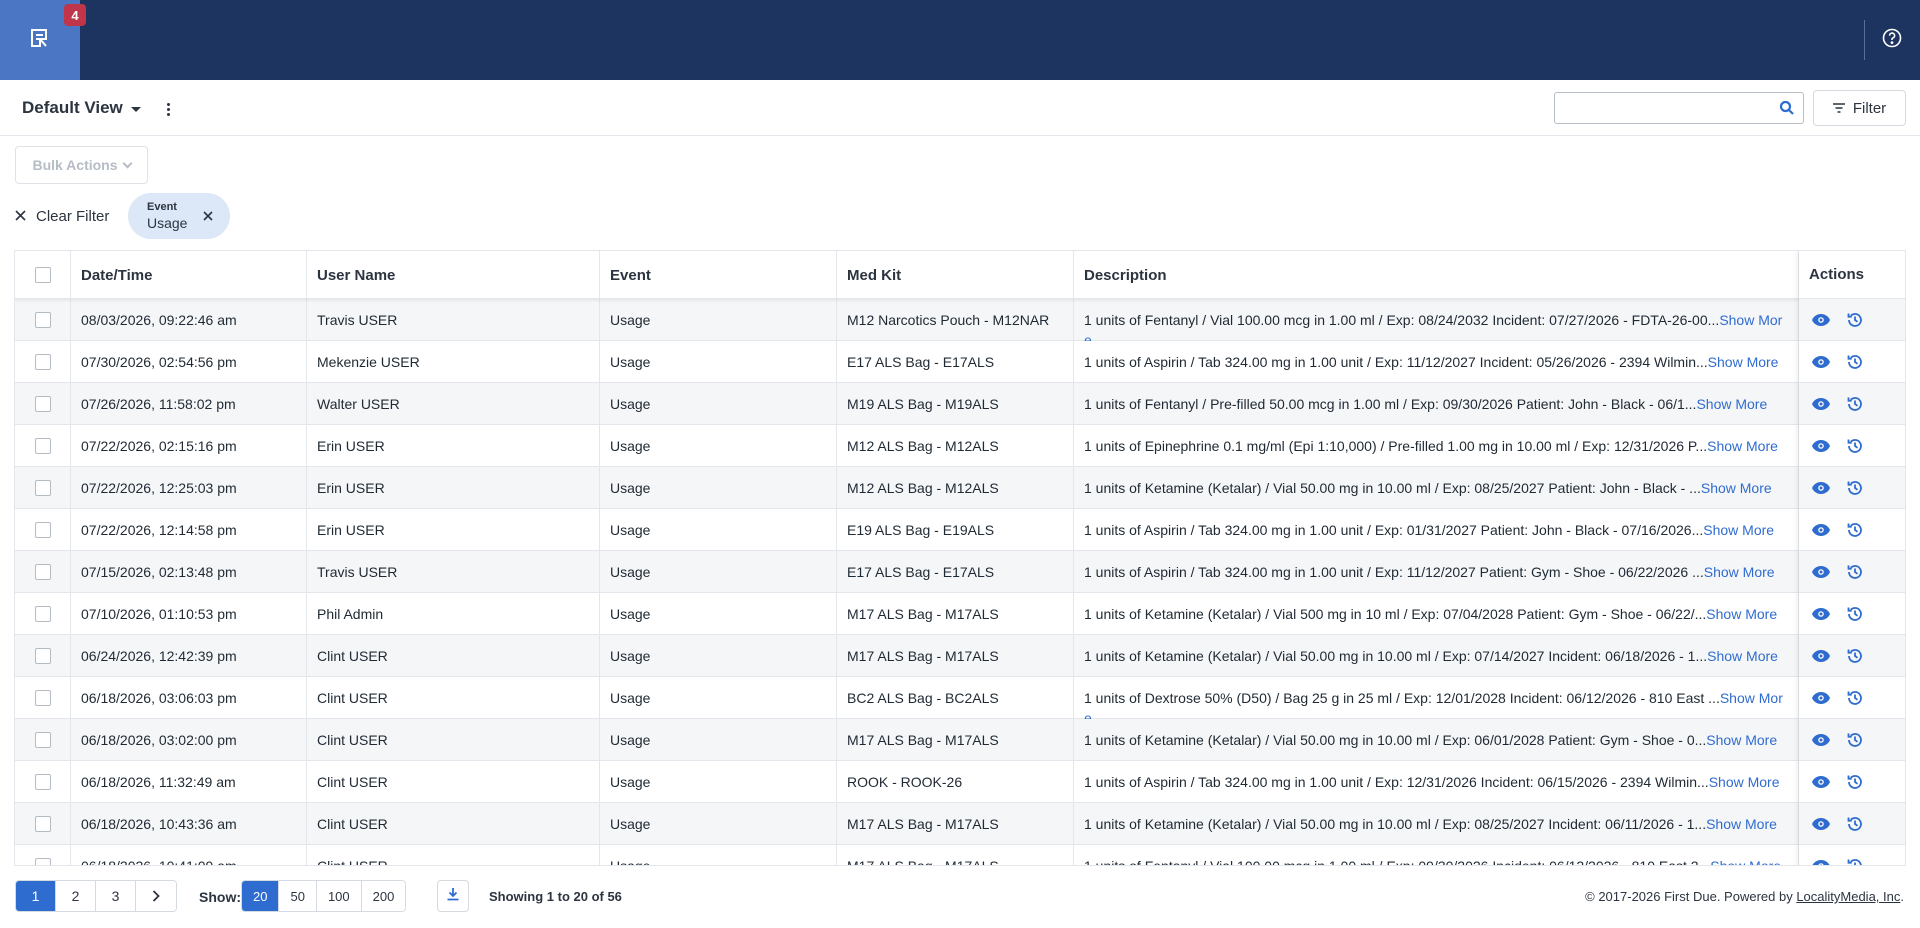 The width and height of the screenshot is (1920, 928). What do you see at coordinates (42, 275) in the screenshot?
I see `select-all-checkbox` at bounding box center [42, 275].